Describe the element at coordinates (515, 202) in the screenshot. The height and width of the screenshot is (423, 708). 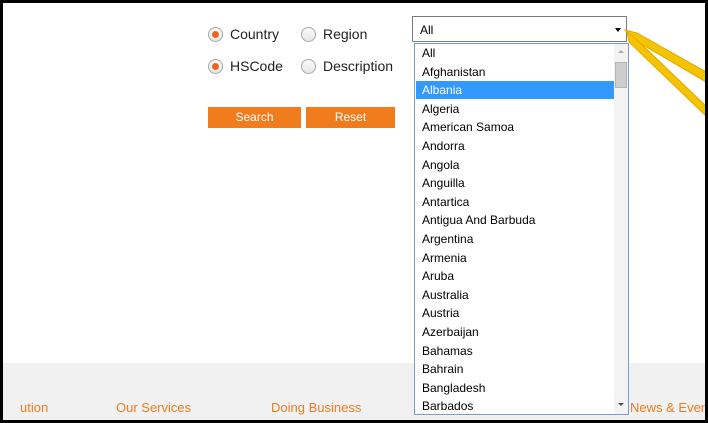
I see `dropdown-option: Antartica` at that location.